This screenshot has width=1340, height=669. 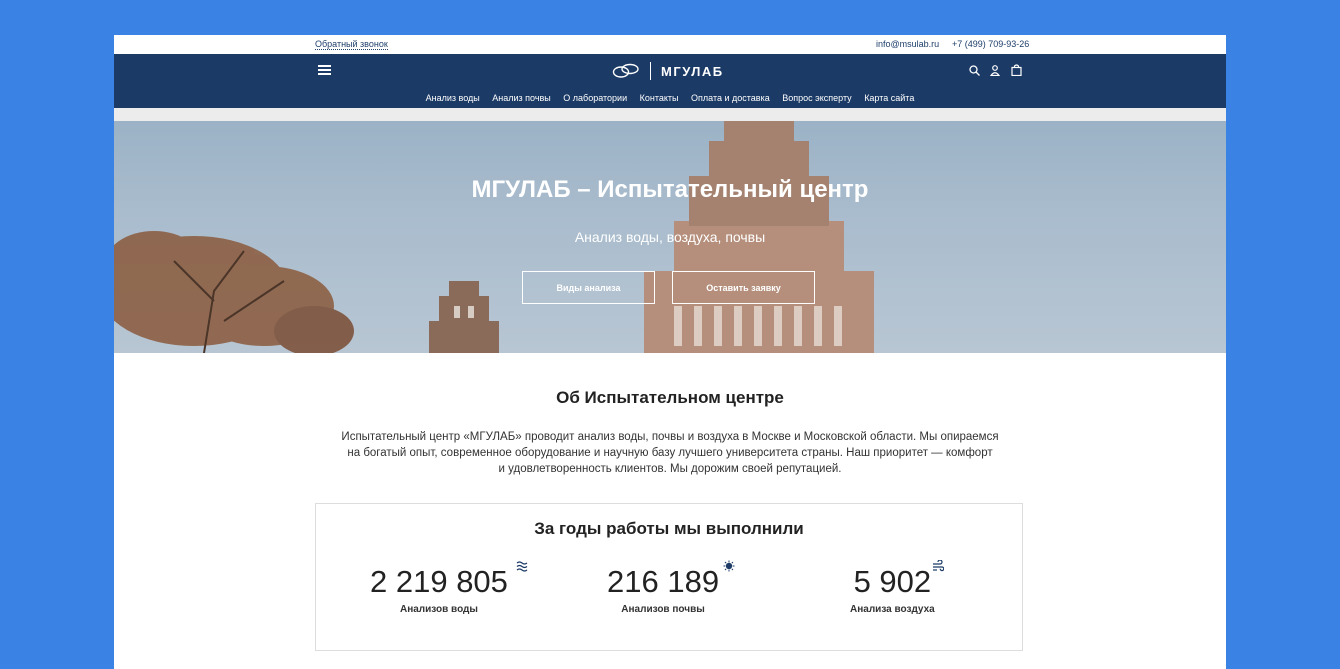 I want to click on menu-item-payment-delivery: Оплата и доставка, so click(x=730, y=98).